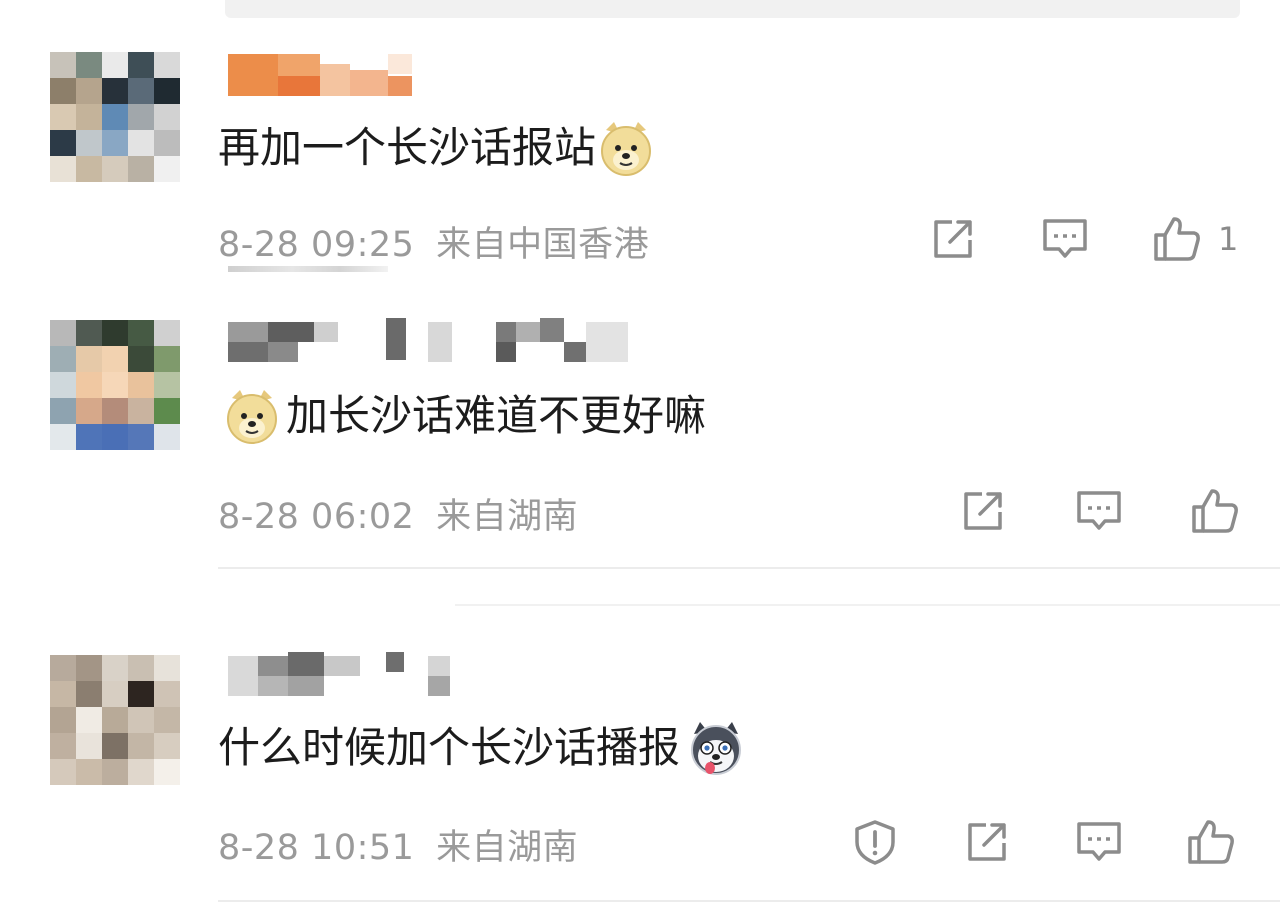 Image resolution: width=1280 pixels, height=915 pixels. I want to click on timestamp: 8-28 10:51, so click(316, 848).